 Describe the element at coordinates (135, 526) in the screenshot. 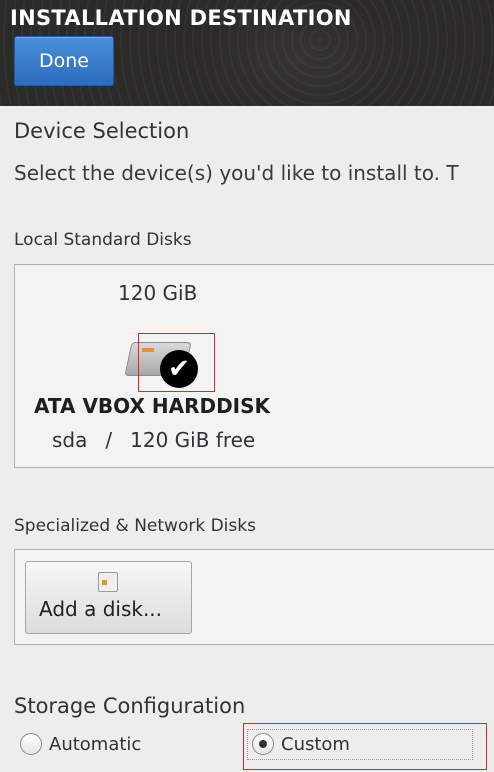

I see `specialized-network-disks-heading: Specialized & Network Disks` at that location.